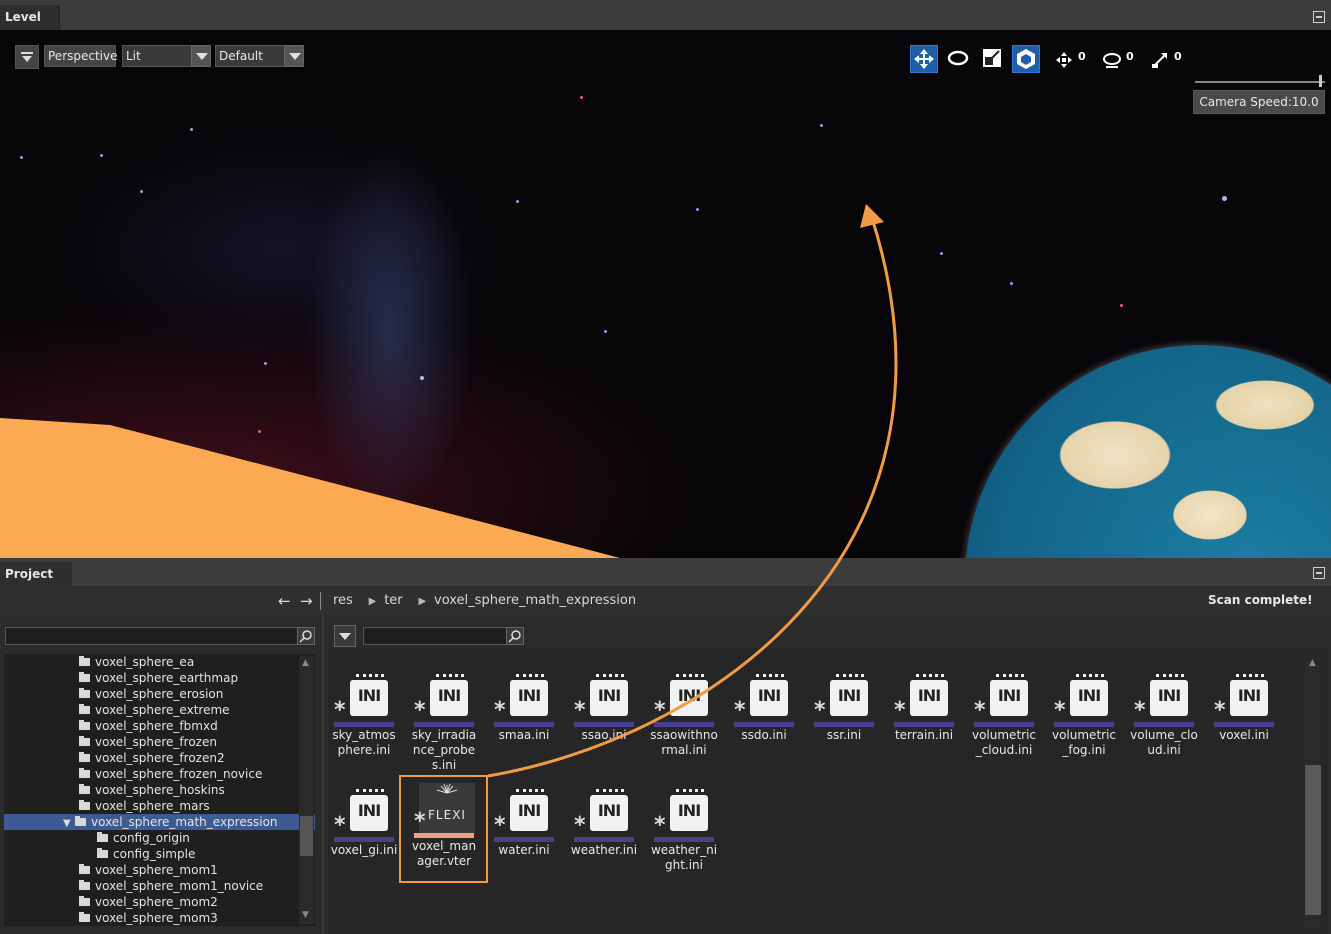 This screenshot has height=934, width=1331. I want to click on camera-speed-slider, so click(1260, 82).